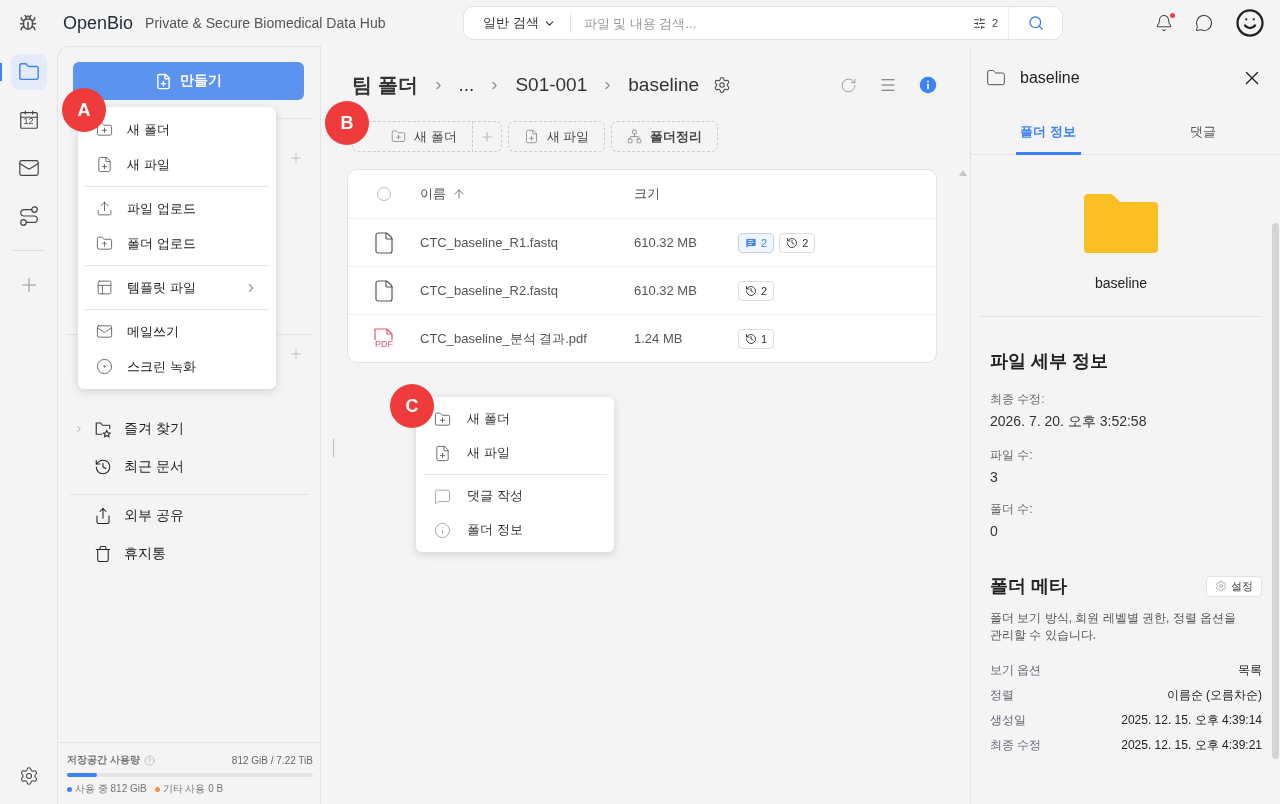  I want to click on version-count: 1, so click(756, 338).